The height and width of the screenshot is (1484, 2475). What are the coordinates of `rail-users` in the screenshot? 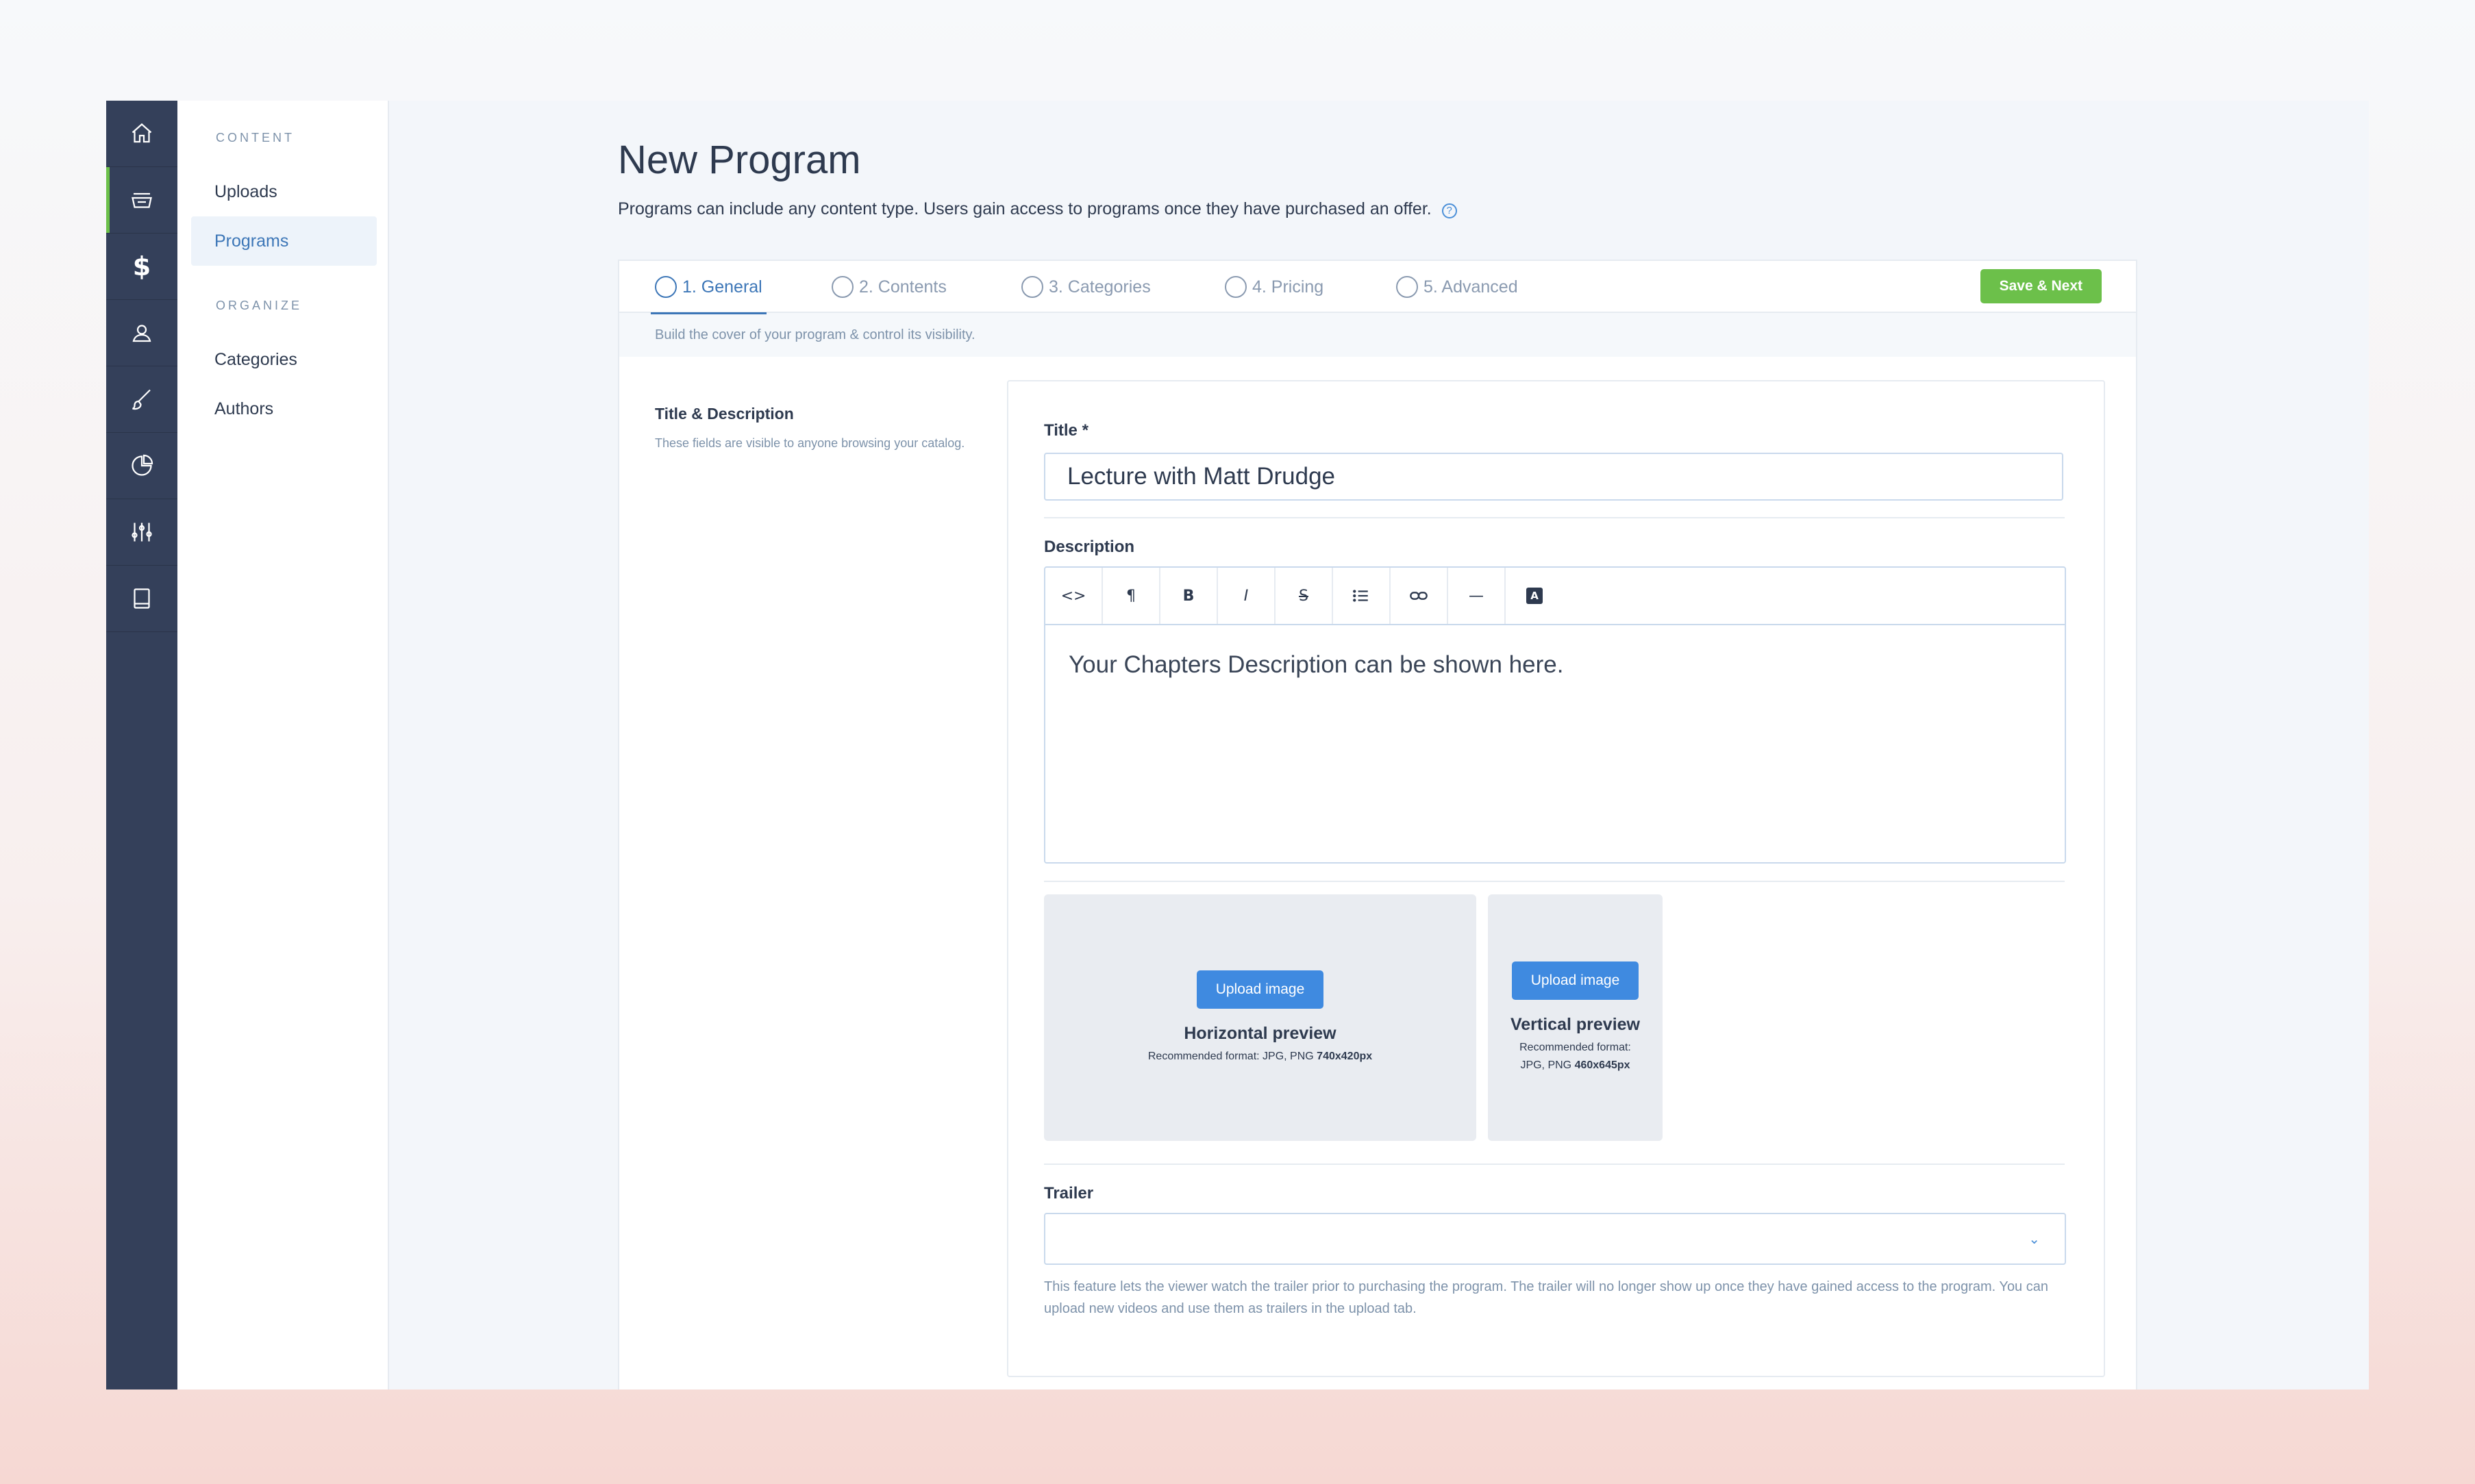 It's located at (141, 333).